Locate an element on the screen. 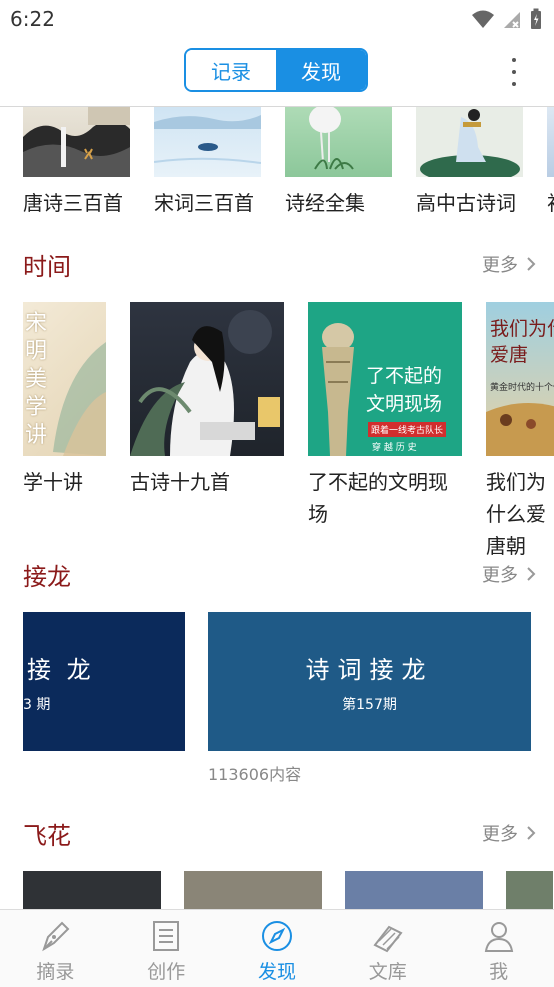 The image size is (554, 987). course-cover: 了不起的文明现场 跟着一线考古队长 穿 越 历 史 is located at coordinates (385, 379).